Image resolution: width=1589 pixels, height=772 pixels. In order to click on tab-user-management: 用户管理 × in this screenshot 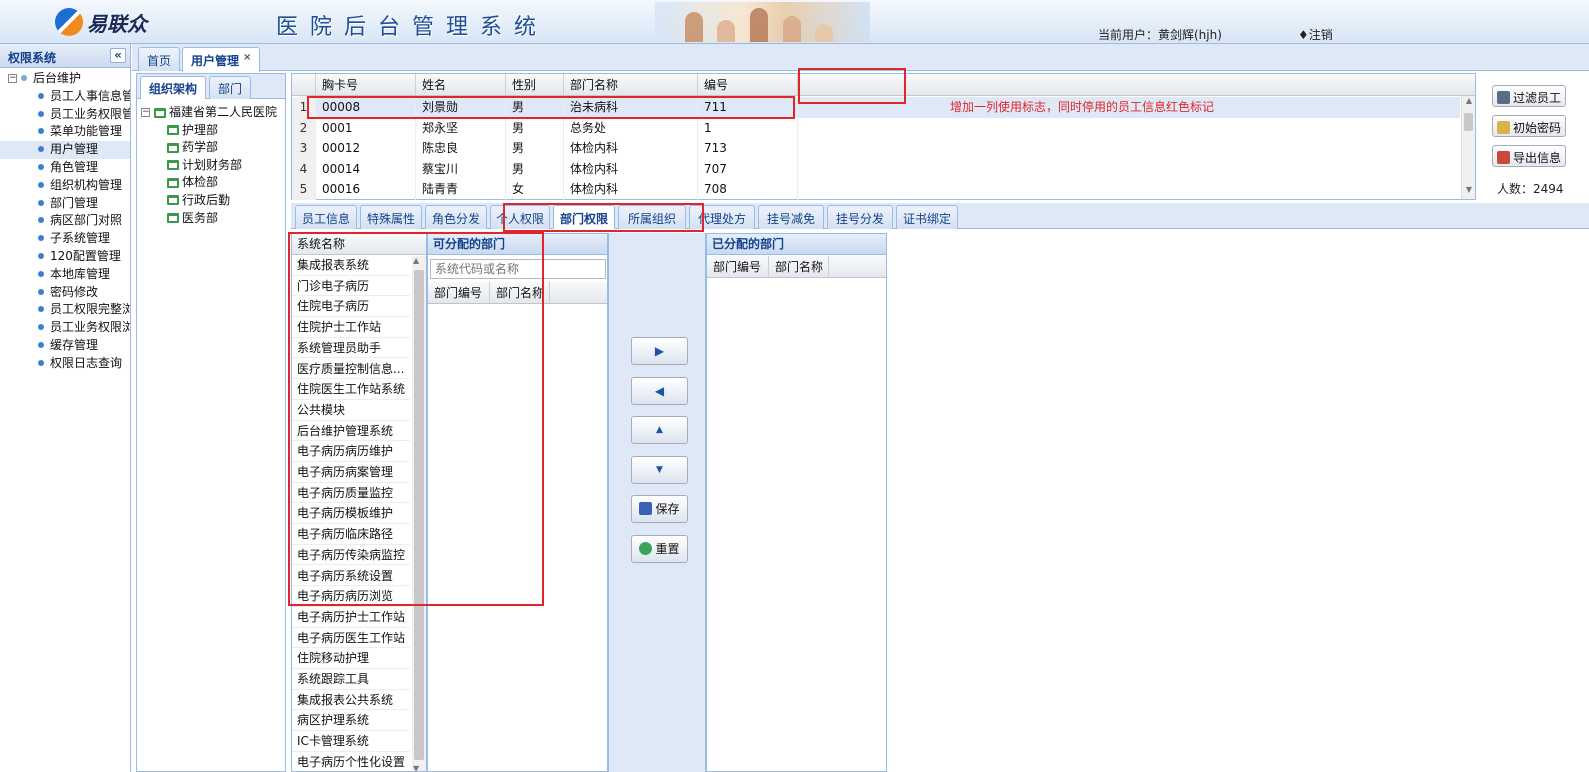, I will do `click(221, 59)`.